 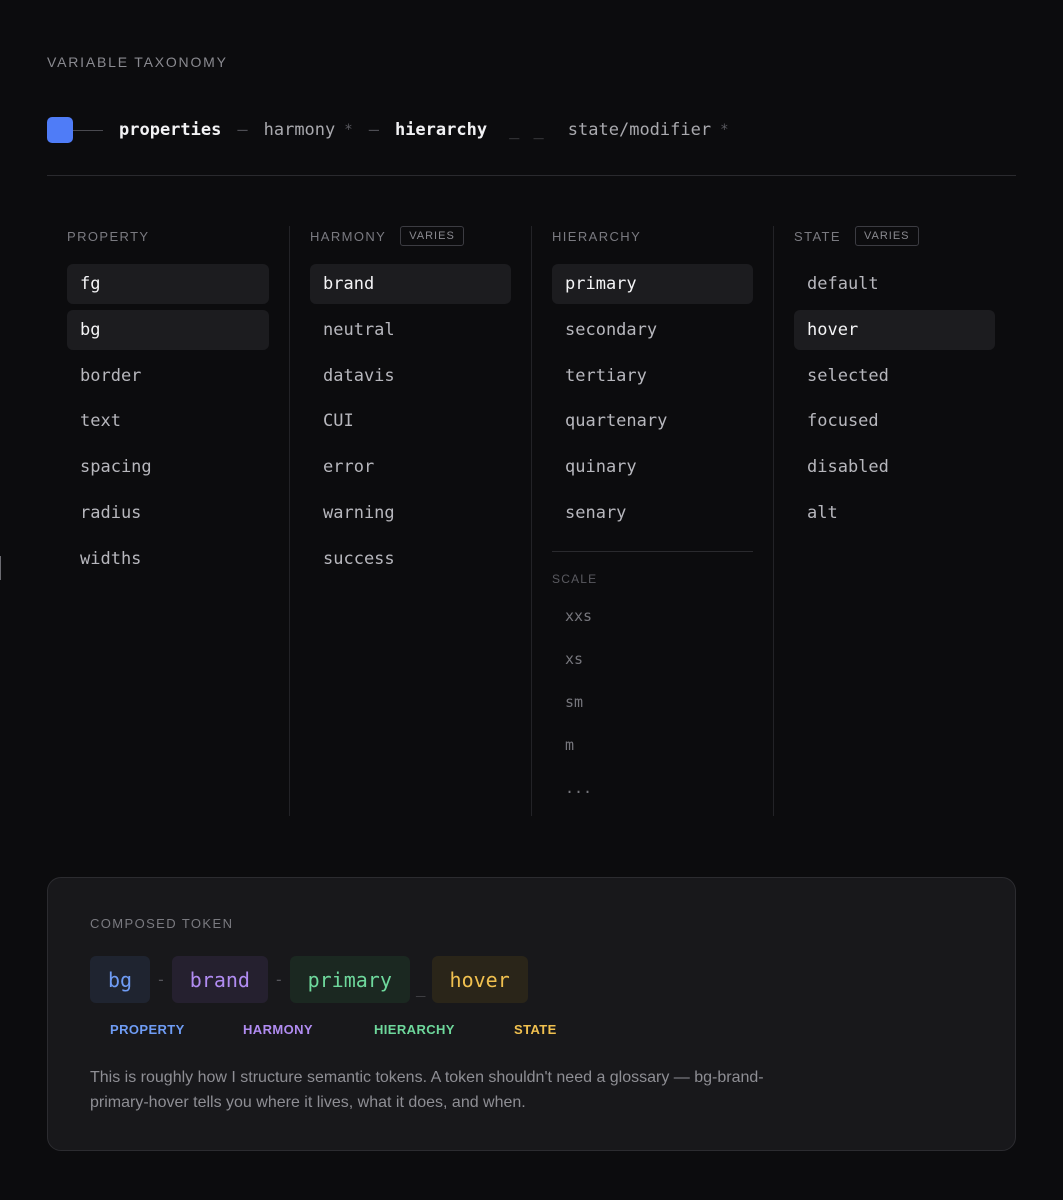 What do you see at coordinates (575, 578) in the screenshot?
I see `scale-title: SCALE` at bounding box center [575, 578].